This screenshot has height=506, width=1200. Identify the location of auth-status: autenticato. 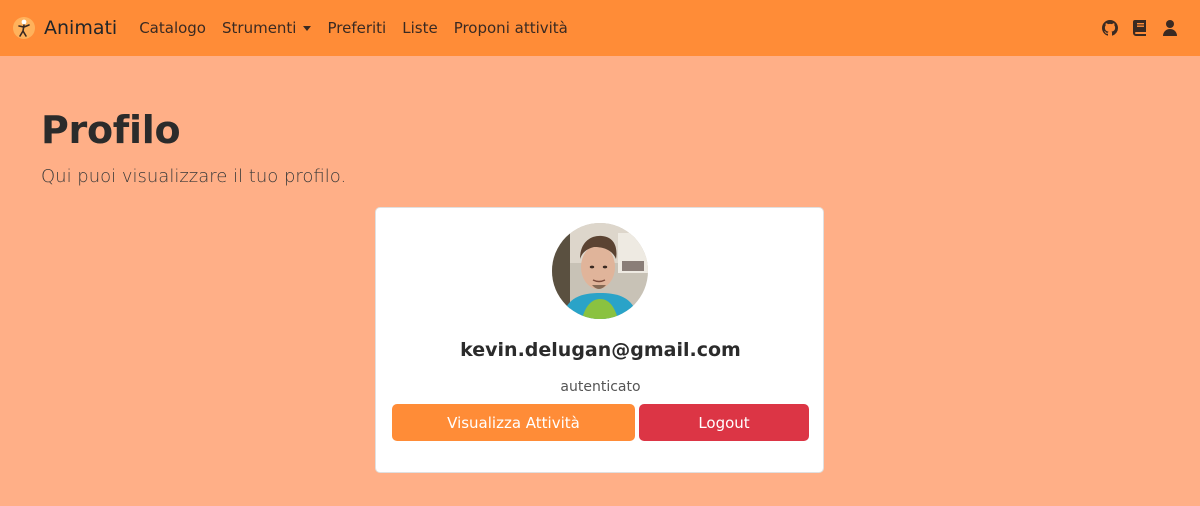
(600, 387).